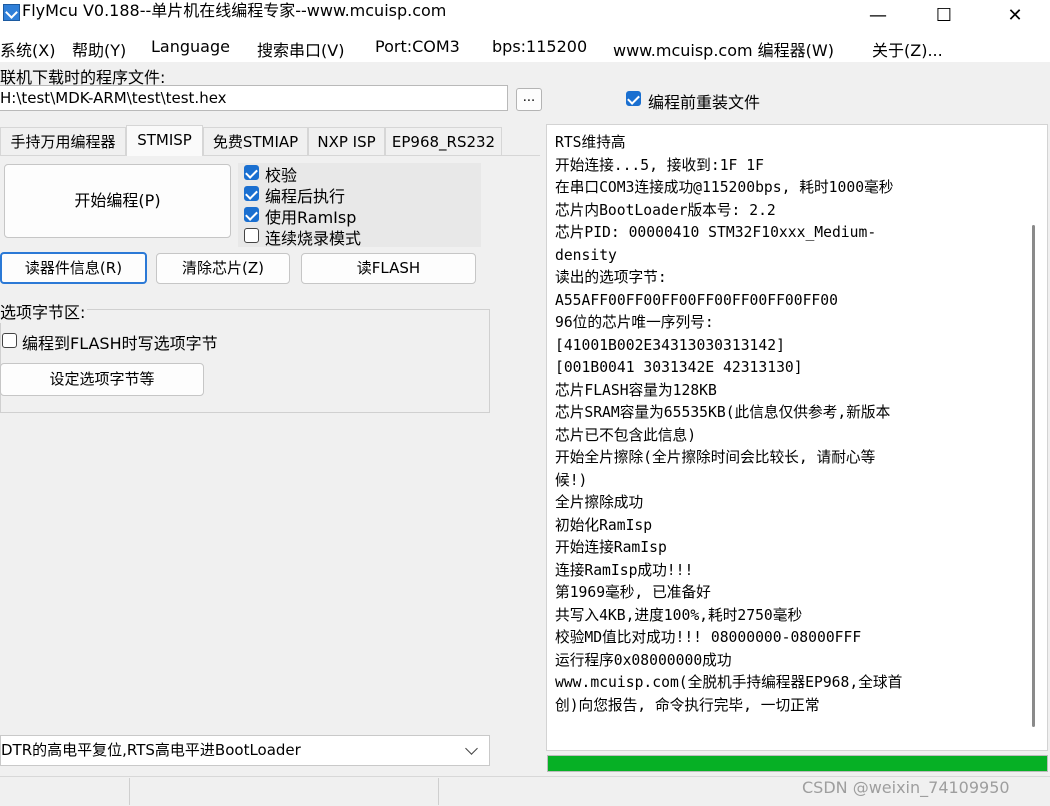 The width and height of the screenshot is (1050, 806). What do you see at coordinates (626, 435) in the screenshot?
I see `log-line: 芯片已不包含此信息)` at bounding box center [626, 435].